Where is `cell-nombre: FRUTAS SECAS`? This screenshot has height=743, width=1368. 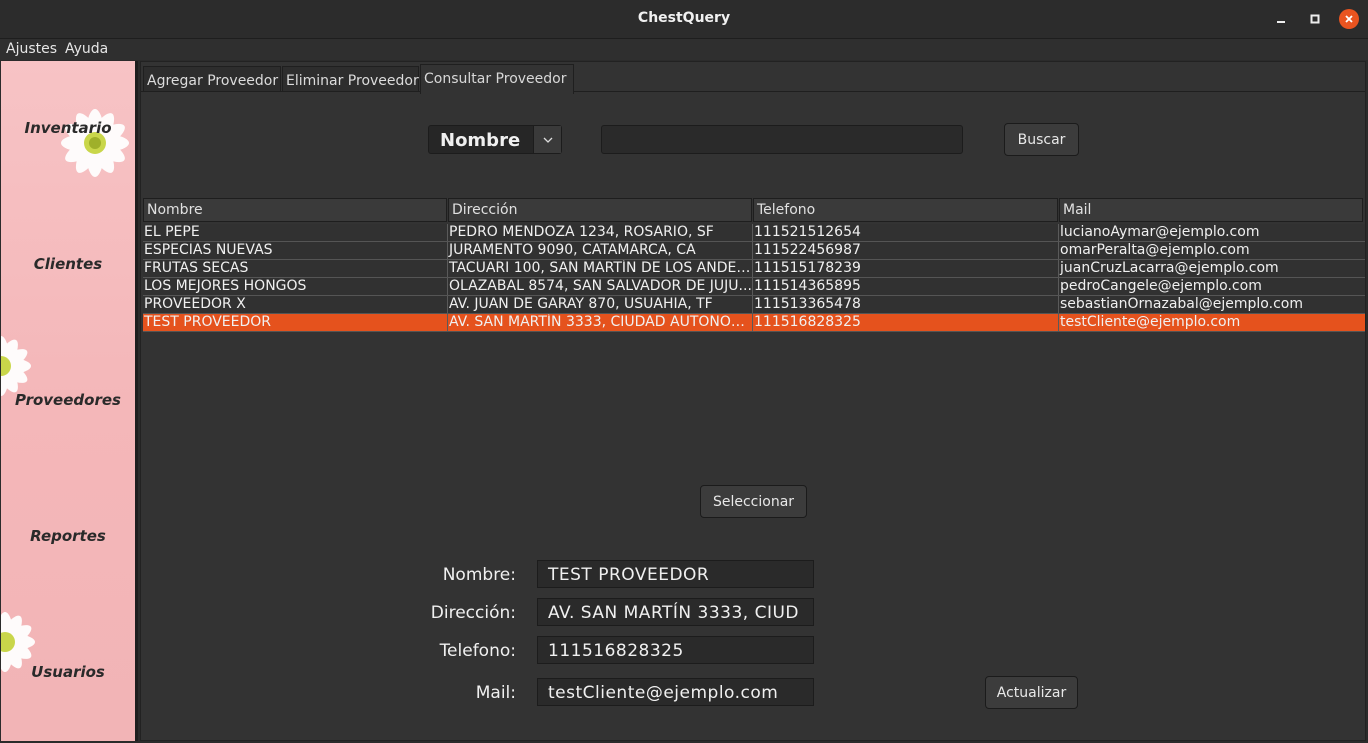
cell-nombre: FRUTAS SECAS is located at coordinates (295, 268).